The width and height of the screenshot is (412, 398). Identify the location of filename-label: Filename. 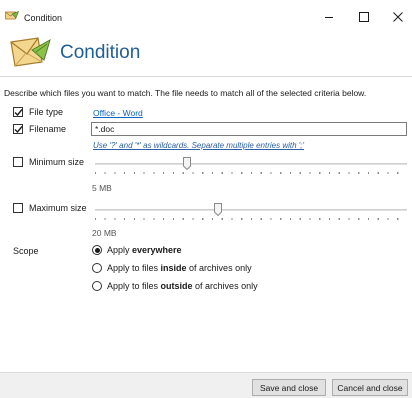
(48, 129).